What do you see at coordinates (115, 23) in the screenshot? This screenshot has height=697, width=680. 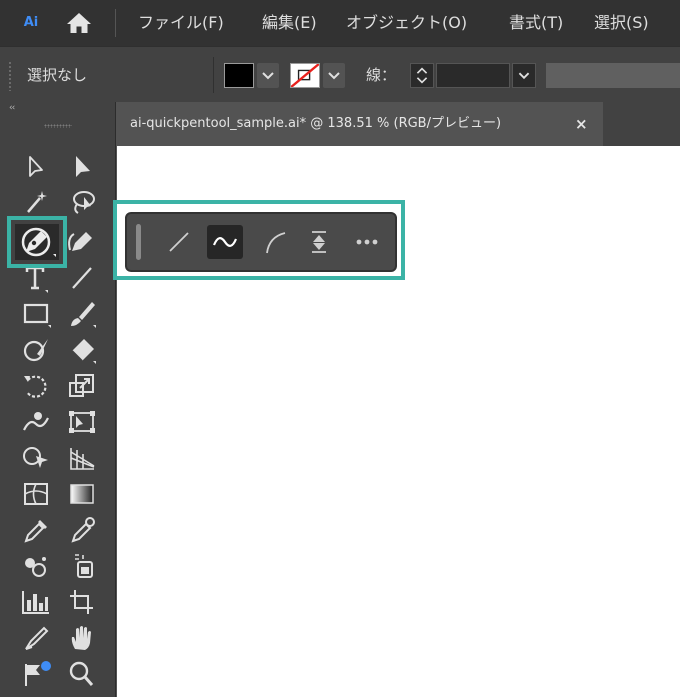 I see `menu-separator` at bounding box center [115, 23].